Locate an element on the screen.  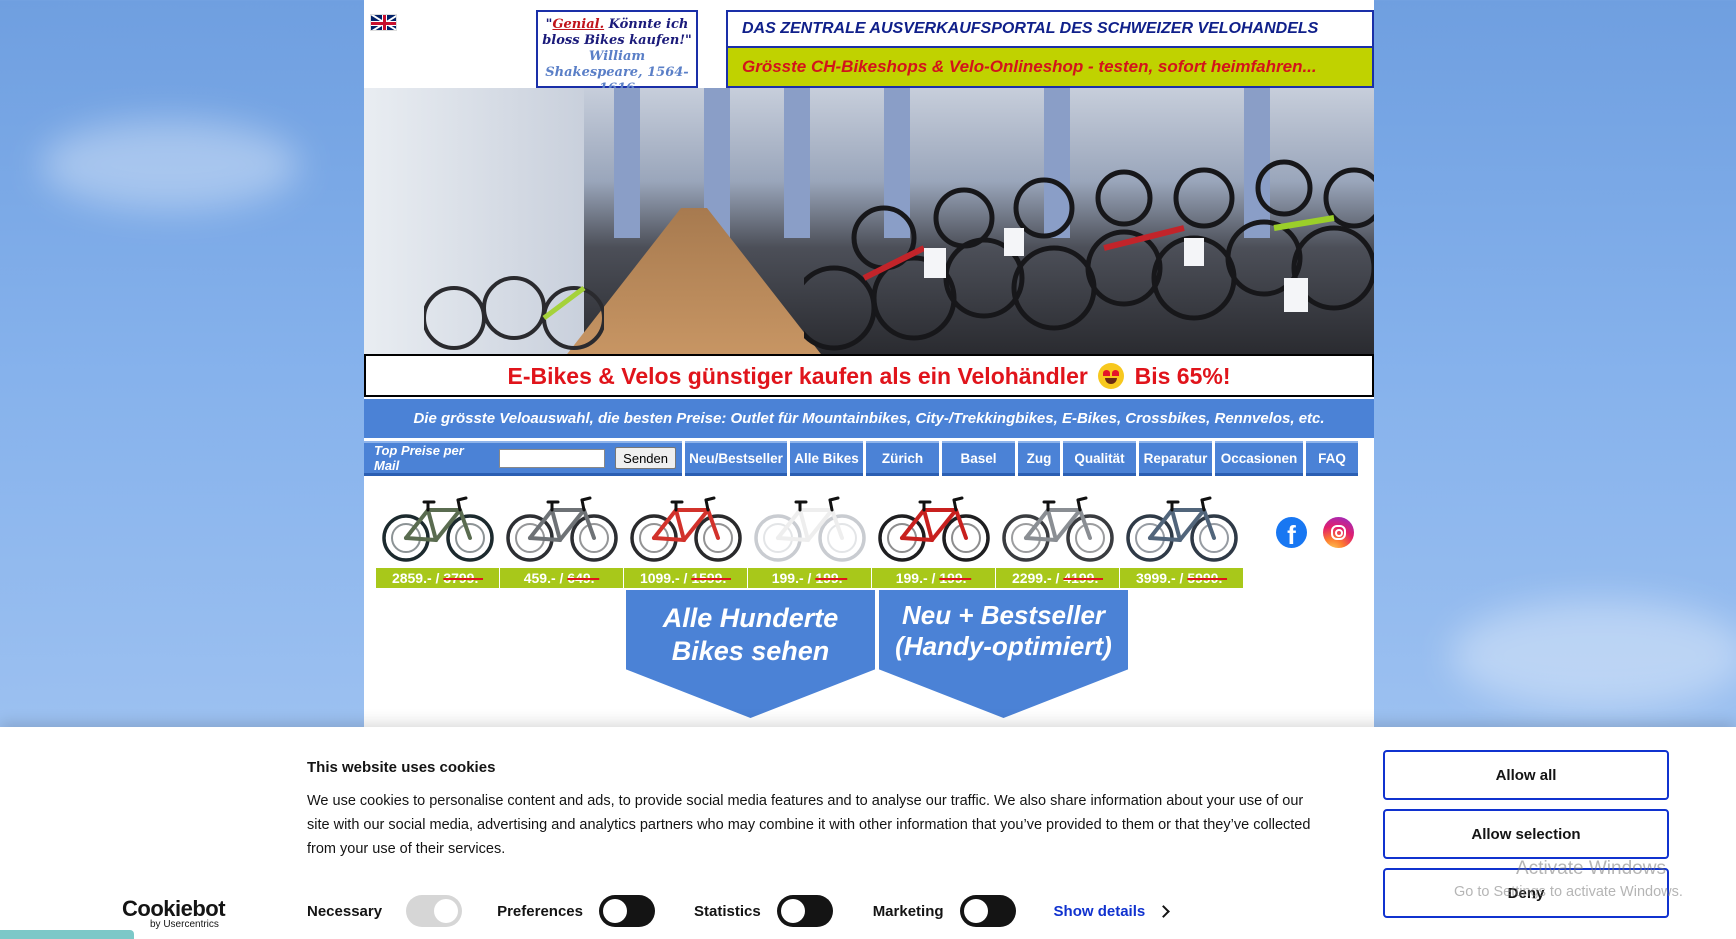
cookie-title: This website uses cookies is located at coordinates (401, 767).